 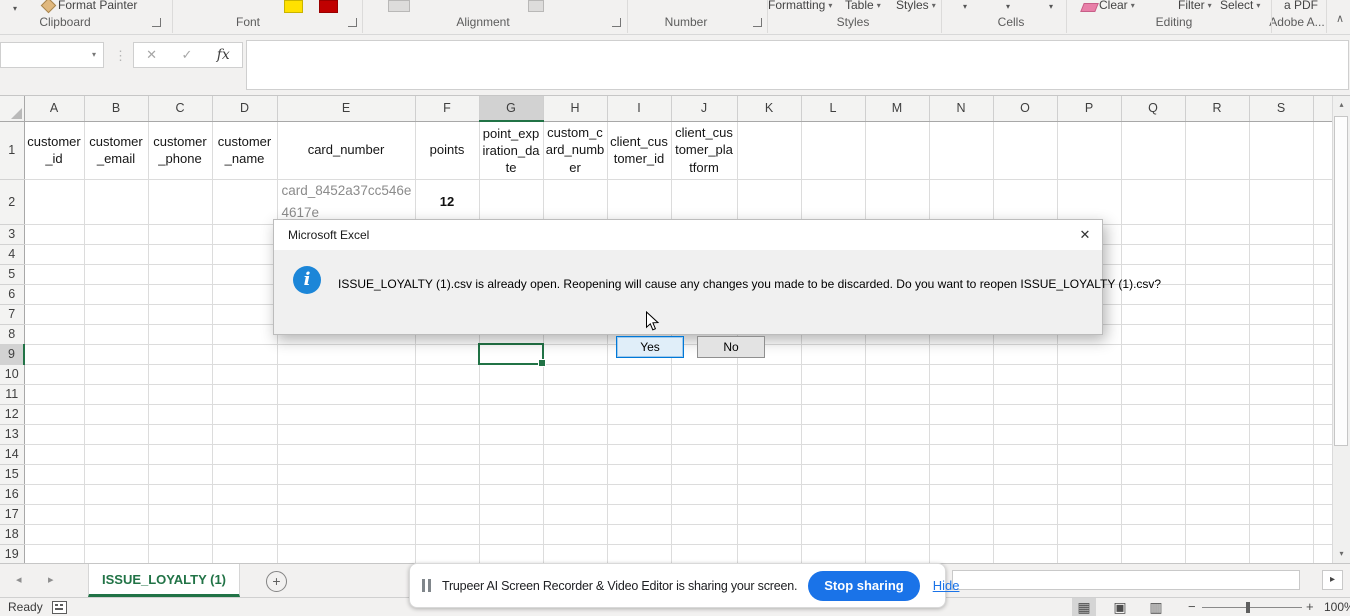 I want to click on cell-L19, so click(x=833, y=554).